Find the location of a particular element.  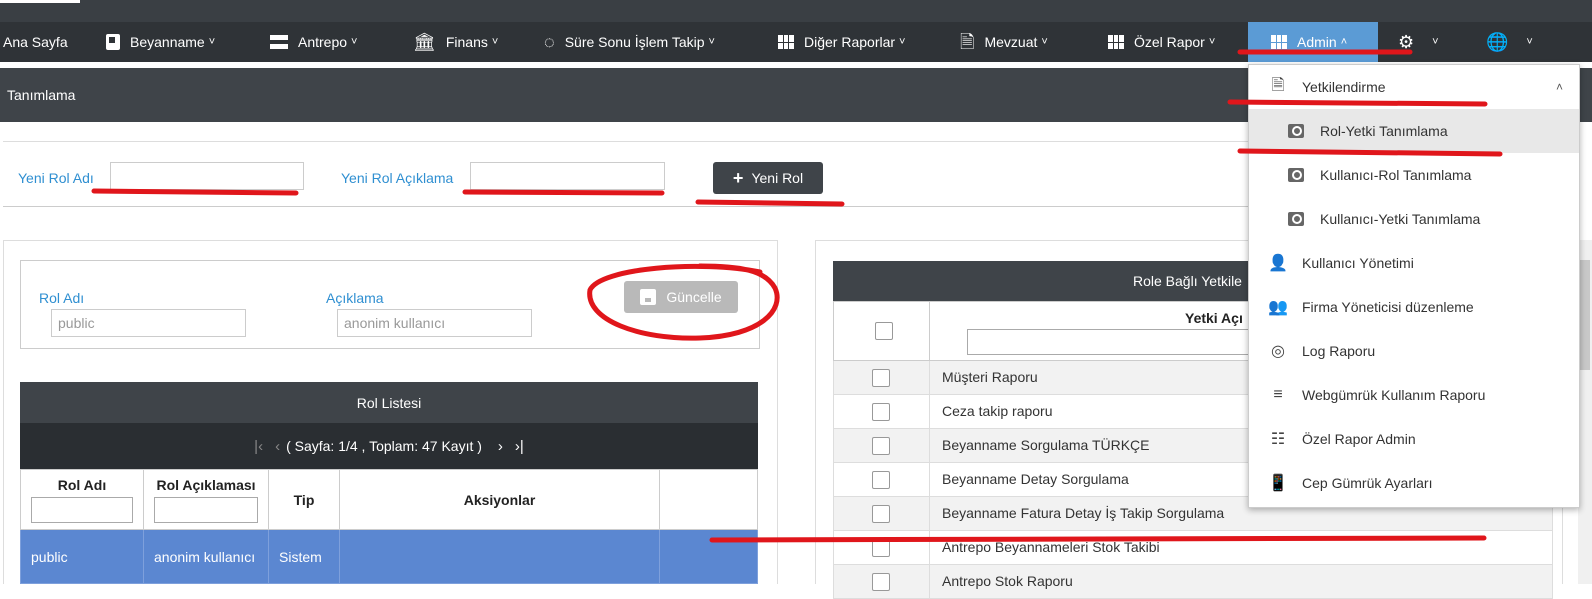

role-list-header: Rol Listesi is located at coordinates (389, 402).